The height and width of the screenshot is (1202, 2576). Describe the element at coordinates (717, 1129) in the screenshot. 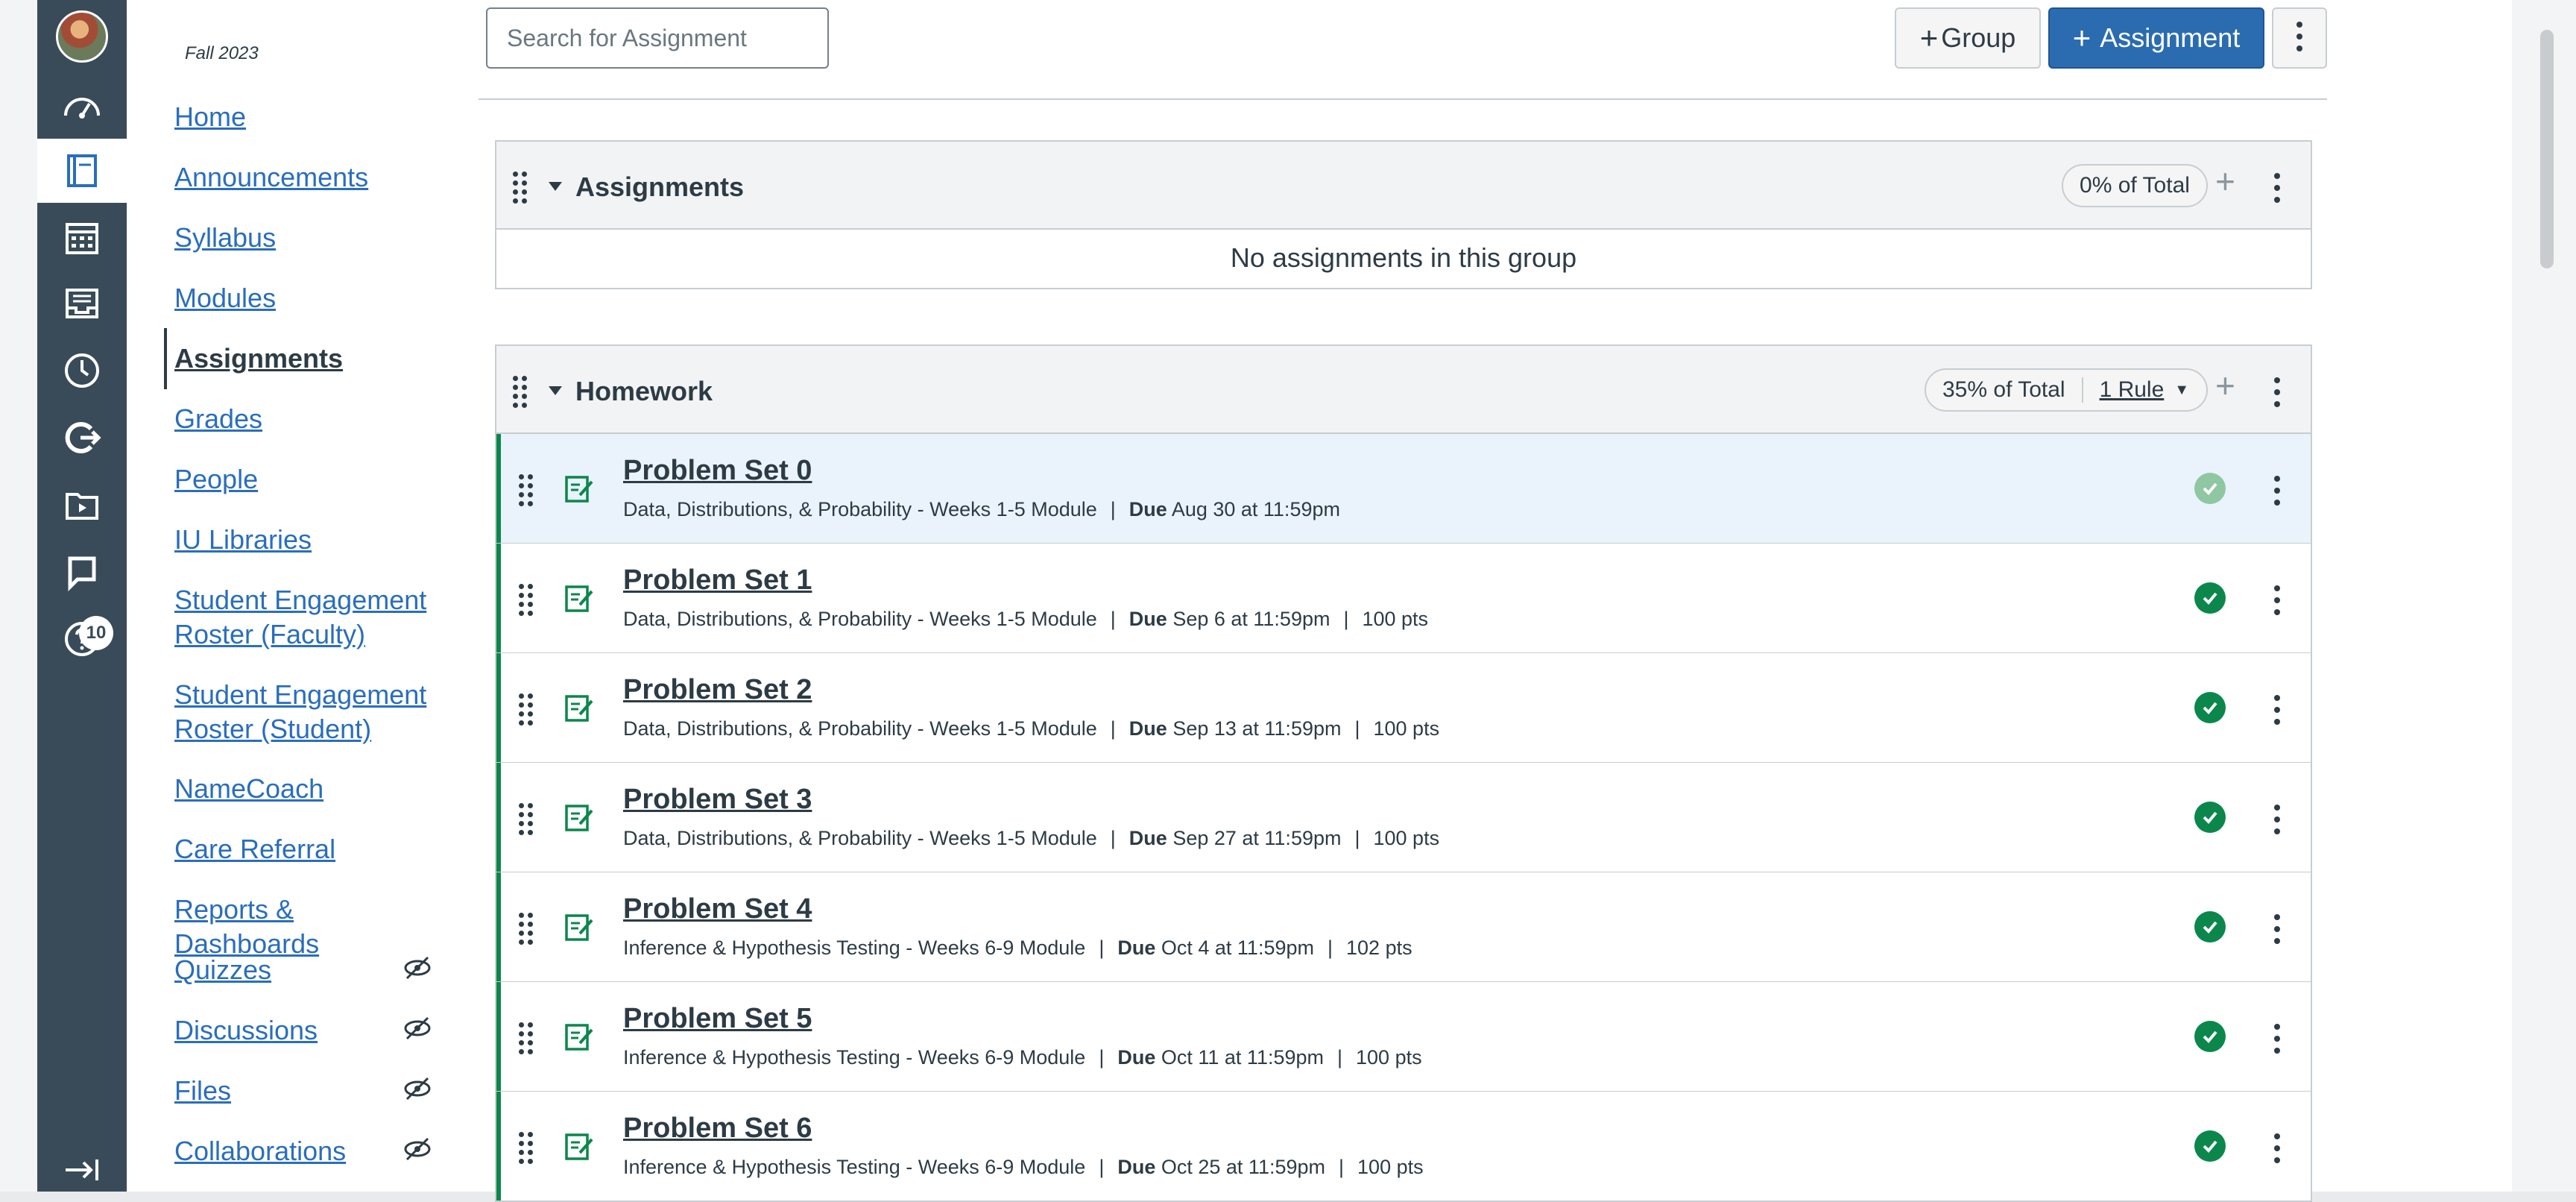

I see `assignment-title-link: Problem Set 6` at that location.